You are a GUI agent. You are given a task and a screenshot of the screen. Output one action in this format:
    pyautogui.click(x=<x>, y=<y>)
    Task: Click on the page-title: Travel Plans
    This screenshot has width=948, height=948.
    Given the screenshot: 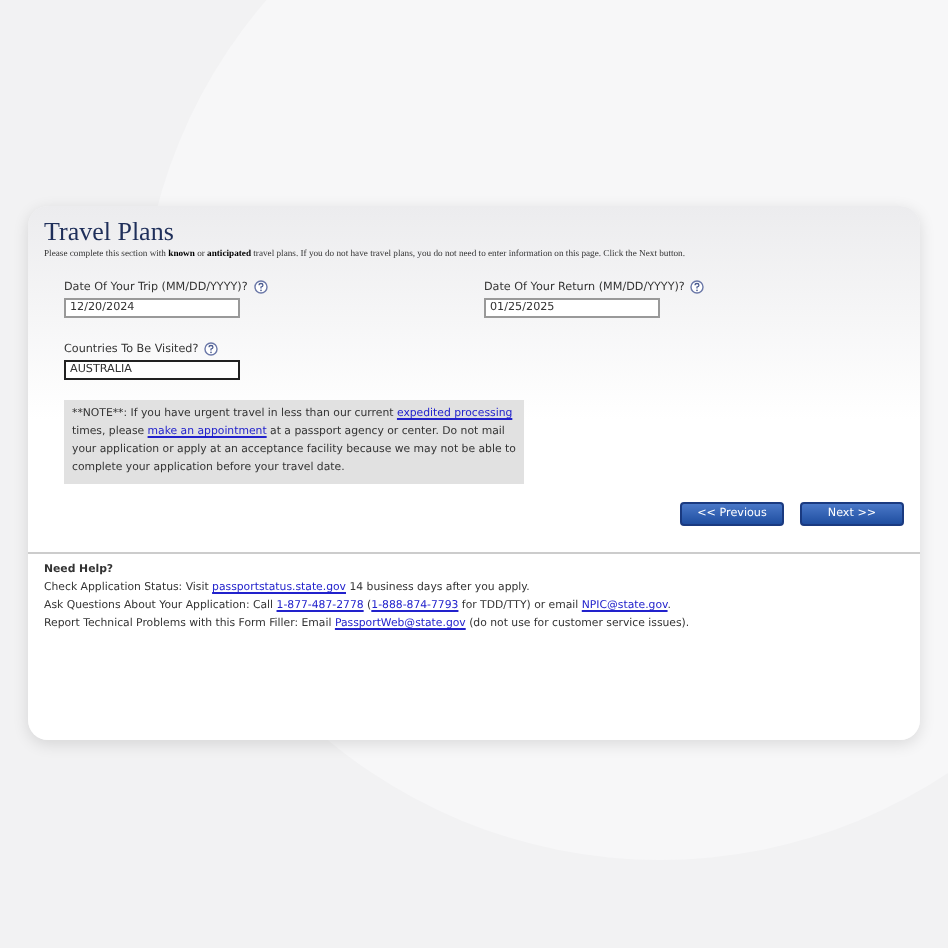 What is the action you would take?
    pyautogui.click(x=110, y=232)
    